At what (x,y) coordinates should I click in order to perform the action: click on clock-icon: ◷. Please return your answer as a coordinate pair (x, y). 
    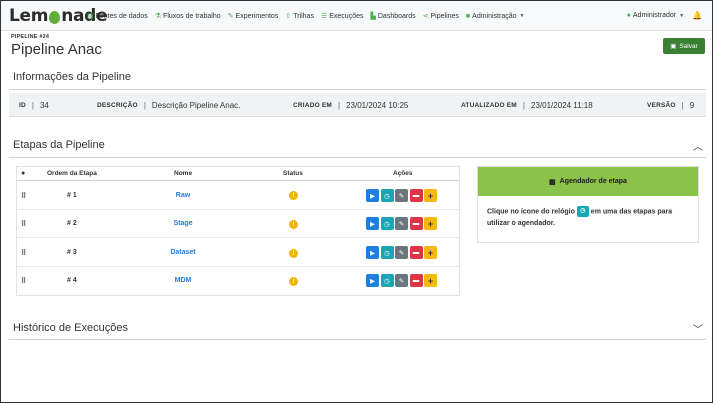
    Looking at the image, I should click on (582, 211).